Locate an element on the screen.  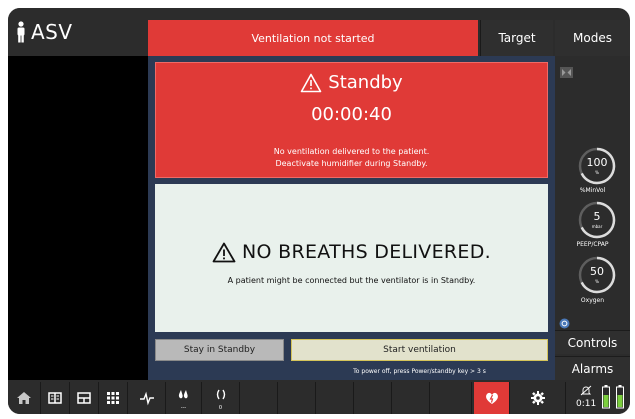
humidifier-button: --- is located at coordinates (184, 398).